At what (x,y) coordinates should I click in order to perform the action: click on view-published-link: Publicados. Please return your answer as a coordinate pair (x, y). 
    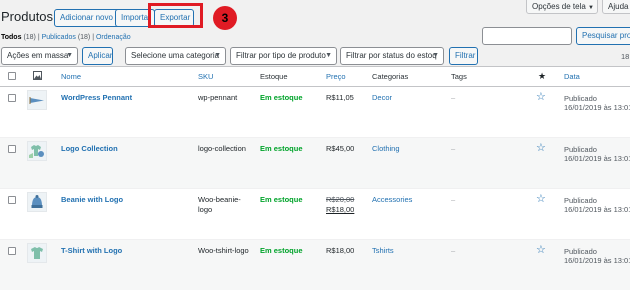
    Looking at the image, I should click on (59, 37).